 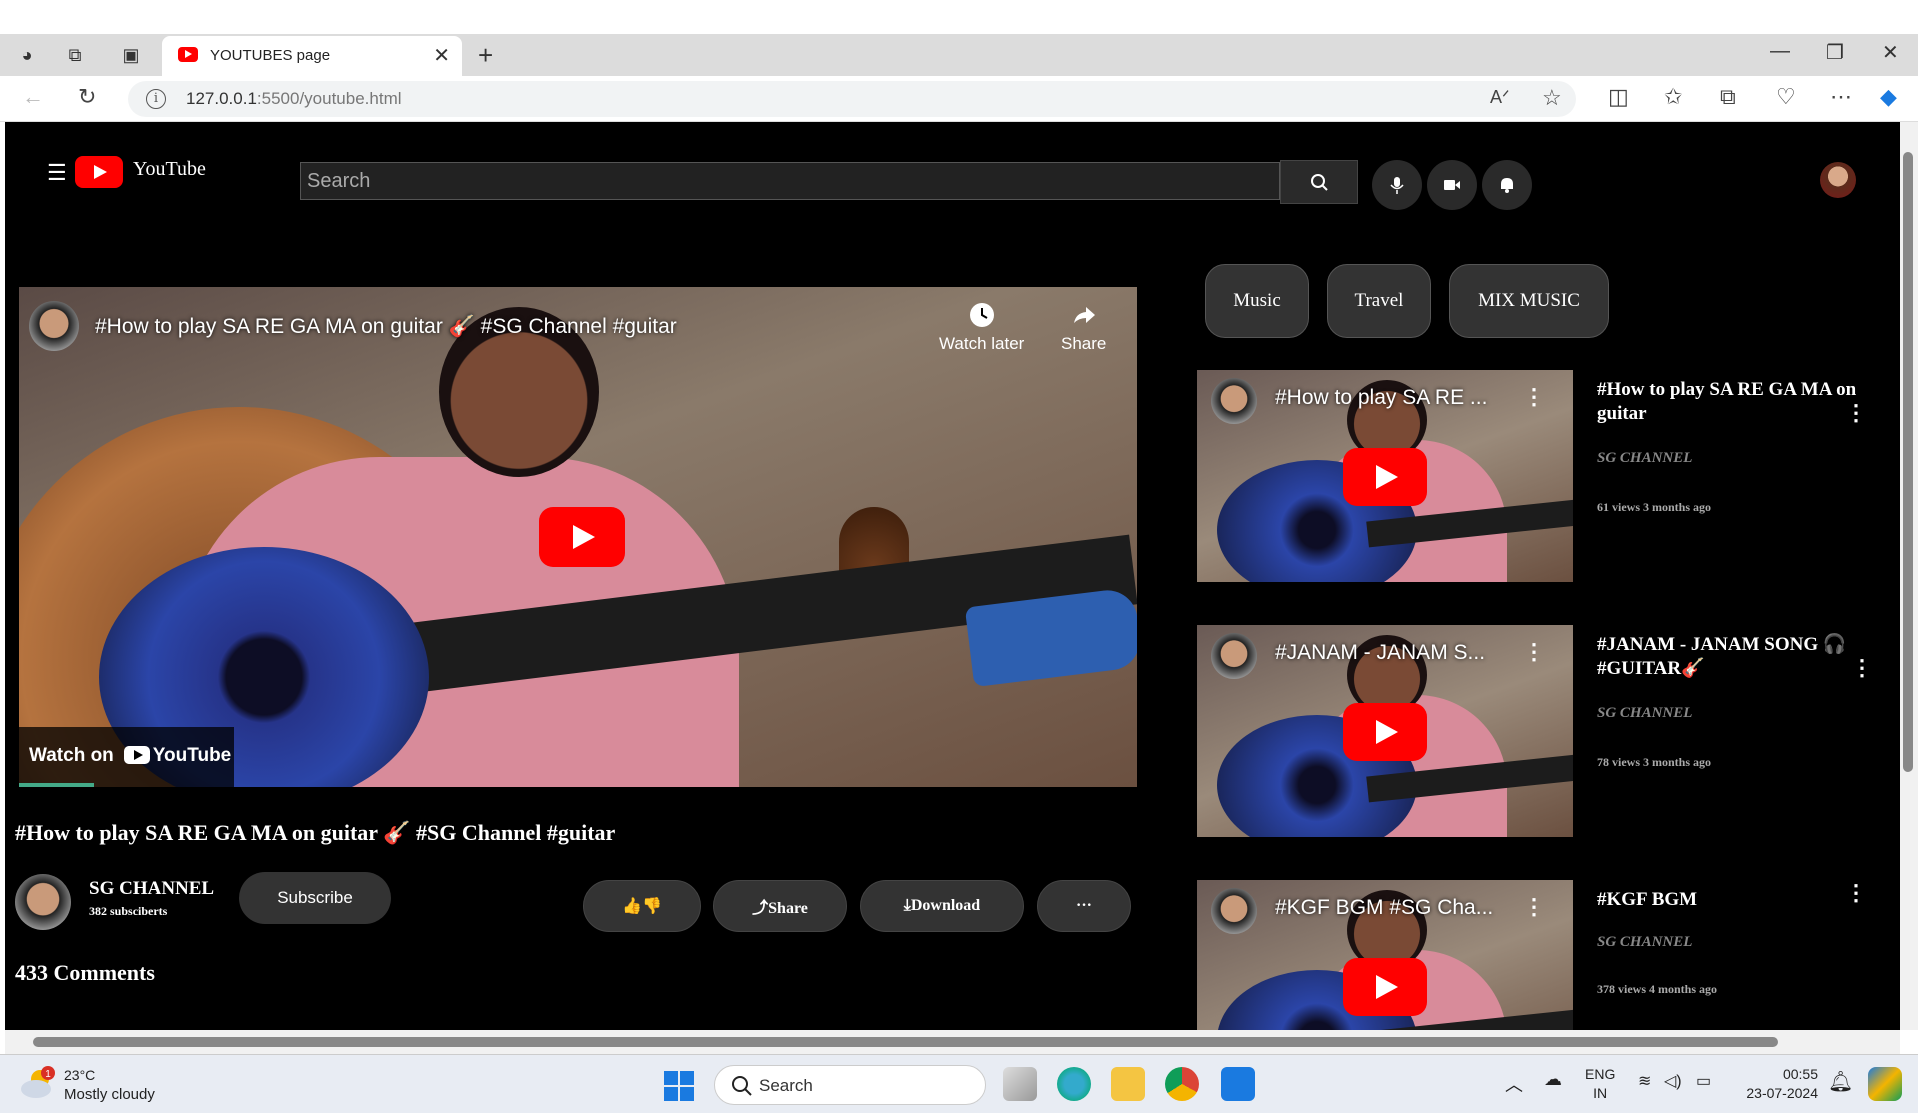 I want to click on search-button, so click(x=1319, y=182).